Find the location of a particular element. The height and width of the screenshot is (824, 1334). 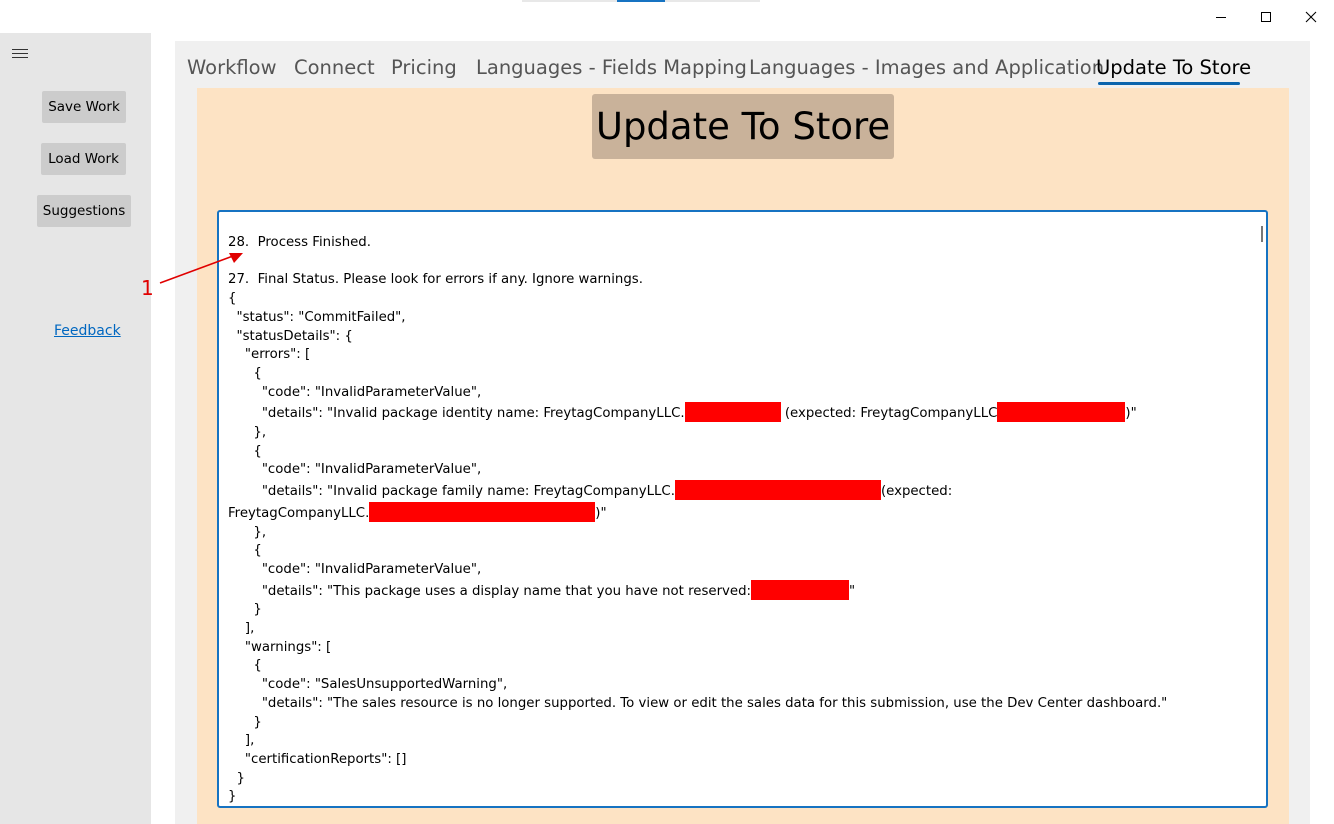

tab-workflow: Workflow is located at coordinates (232, 67).